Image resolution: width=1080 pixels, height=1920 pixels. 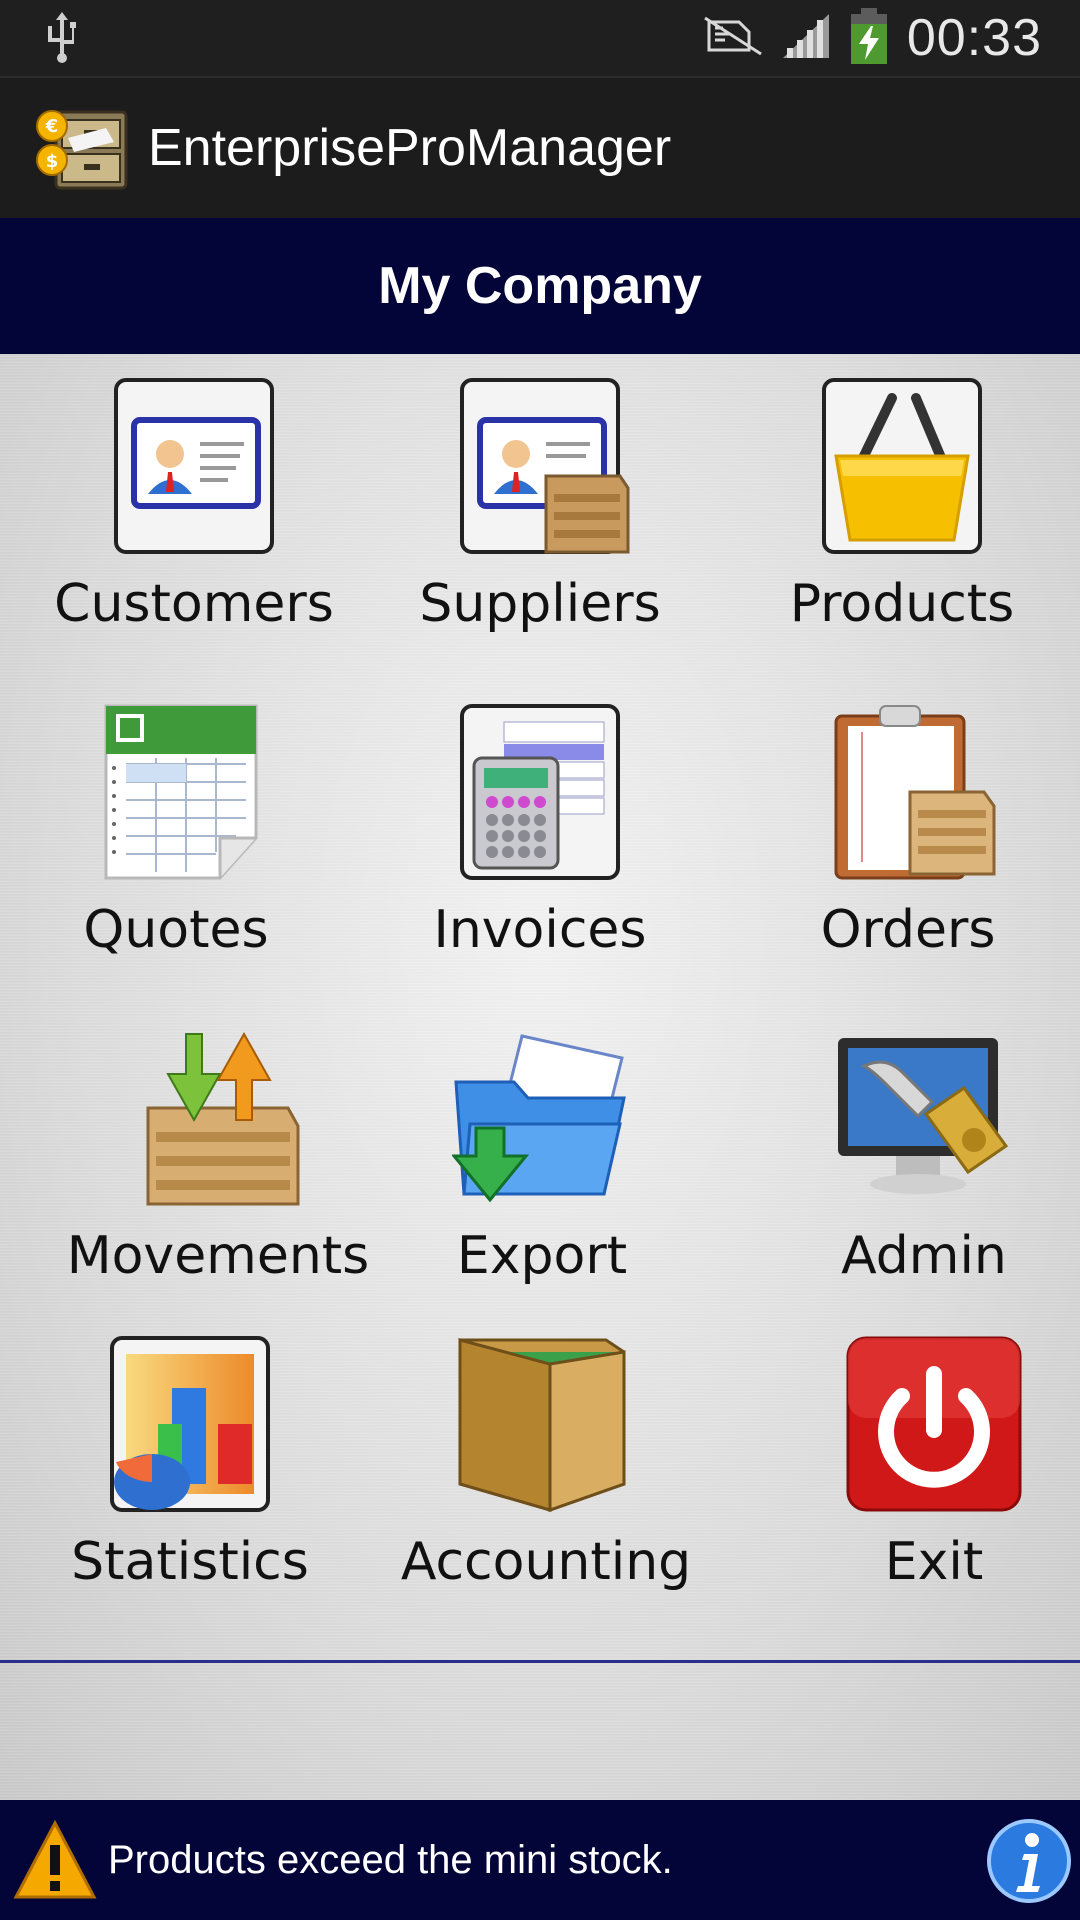 What do you see at coordinates (541, 1118) in the screenshot?
I see `folder-export-icon` at bounding box center [541, 1118].